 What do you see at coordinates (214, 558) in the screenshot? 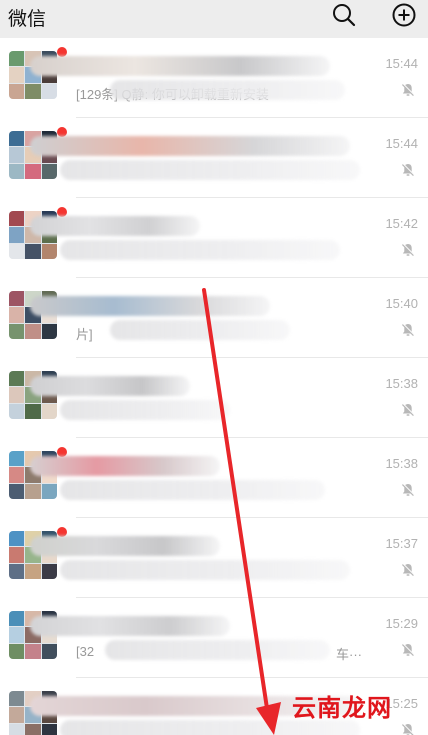
I see `chat-row: 15:37` at bounding box center [214, 558].